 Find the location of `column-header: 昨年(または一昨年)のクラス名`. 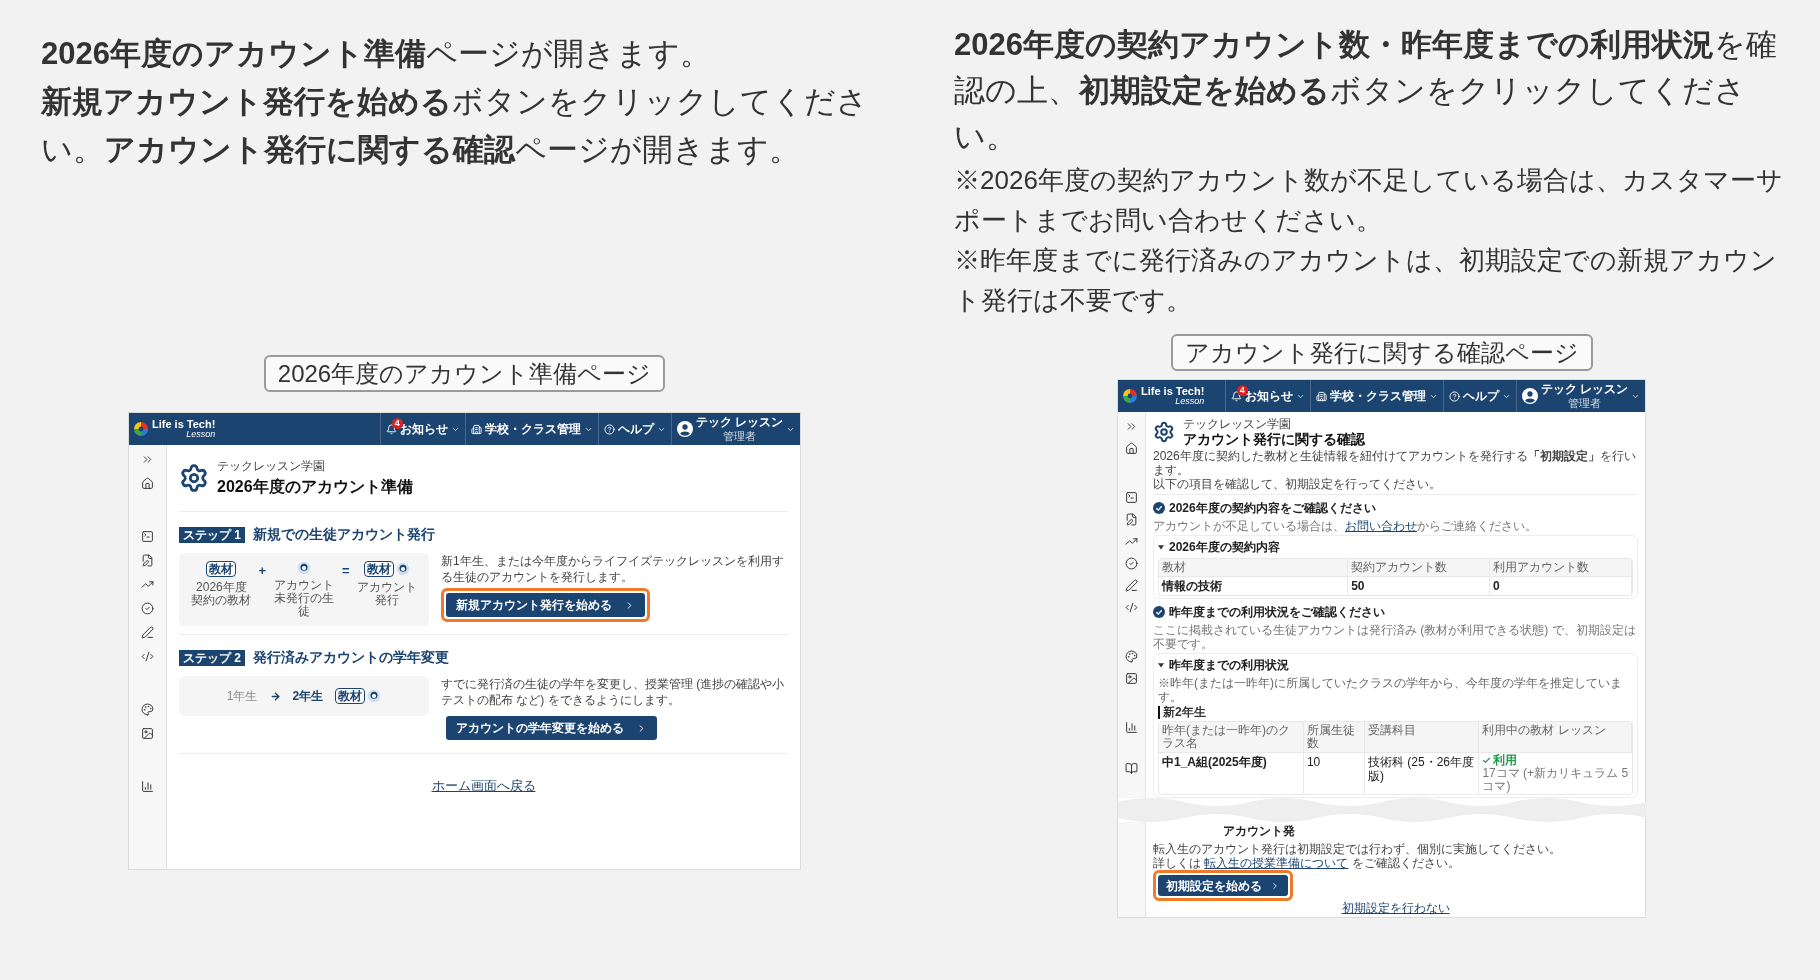

column-header: 昨年(または一昨年)のクラス名 is located at coordinates (1231, 737).